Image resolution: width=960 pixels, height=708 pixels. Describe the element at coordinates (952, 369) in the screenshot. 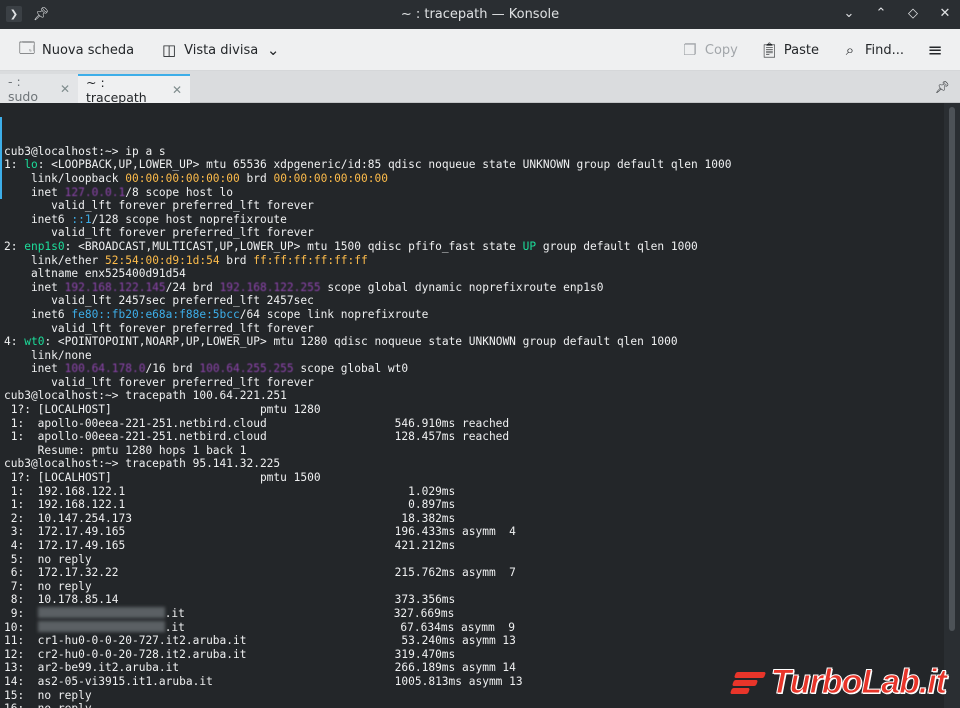

I see `scrollbar-thumb` at that location.